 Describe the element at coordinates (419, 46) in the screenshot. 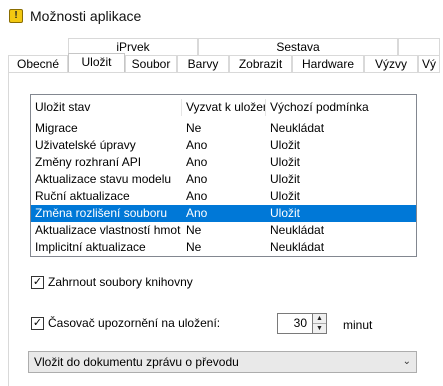

I see `tab-top-overflow` at that location.